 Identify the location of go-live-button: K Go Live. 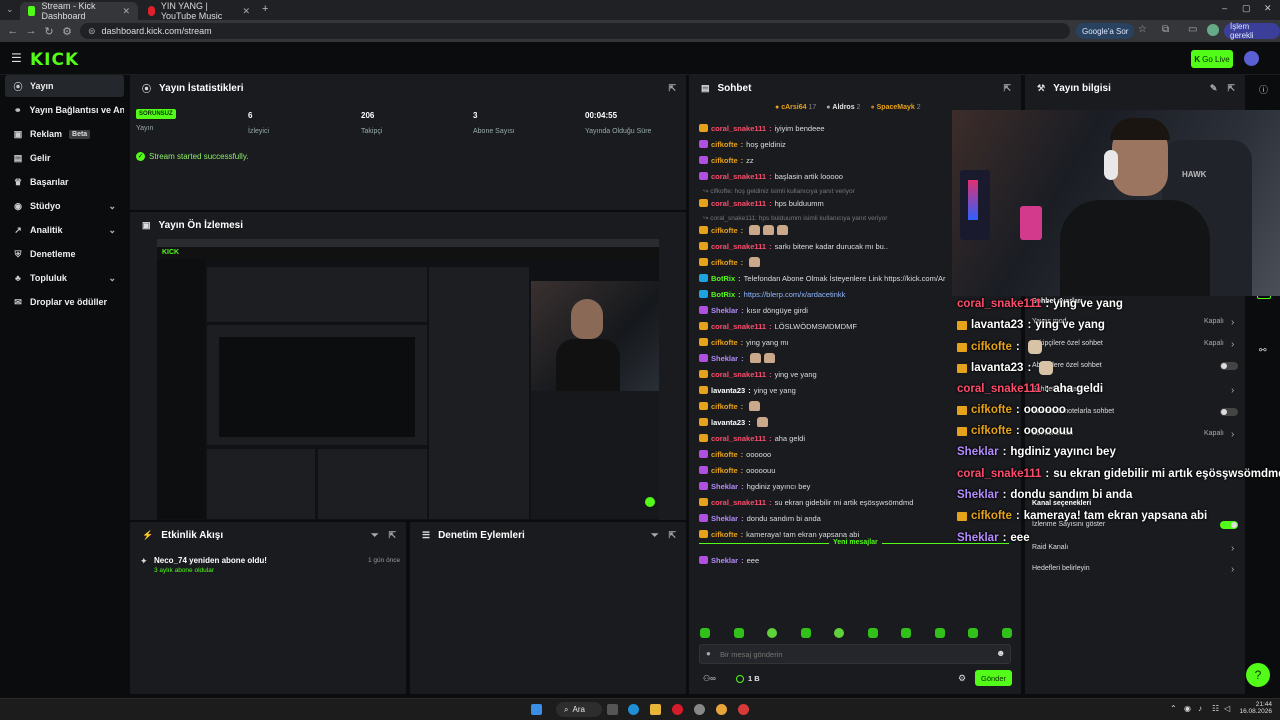
(1212, 59).